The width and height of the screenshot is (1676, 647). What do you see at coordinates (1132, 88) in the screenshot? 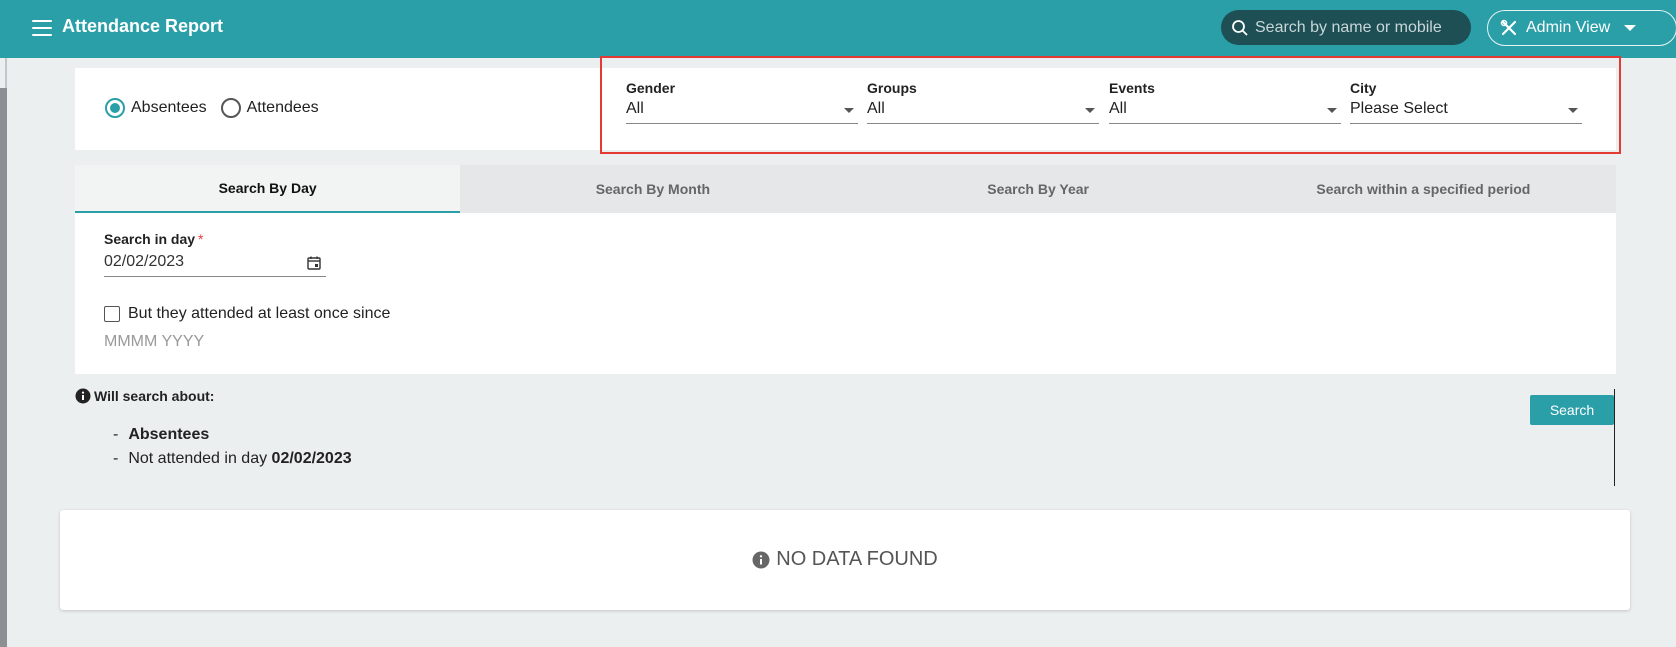
I see `events-label: Events` at bounding box center [1132, 88].